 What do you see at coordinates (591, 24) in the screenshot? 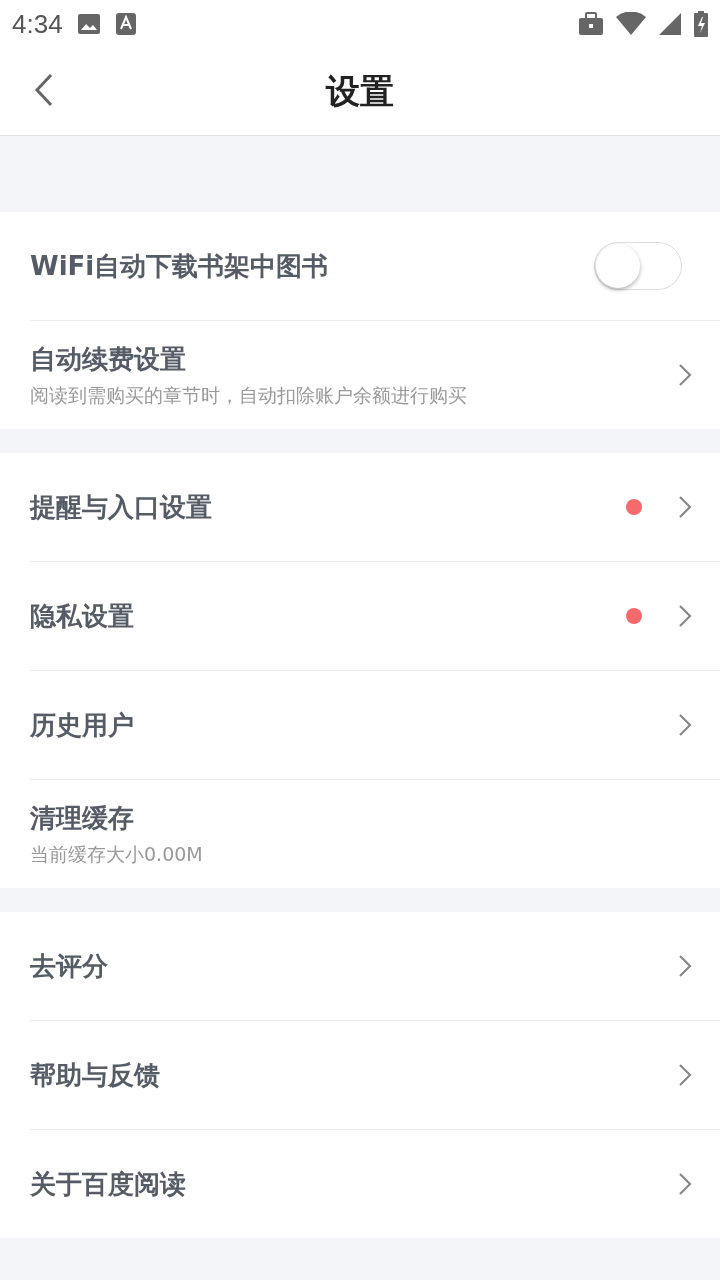
I see `briefcase-icon` at bounding box center [591, 24].